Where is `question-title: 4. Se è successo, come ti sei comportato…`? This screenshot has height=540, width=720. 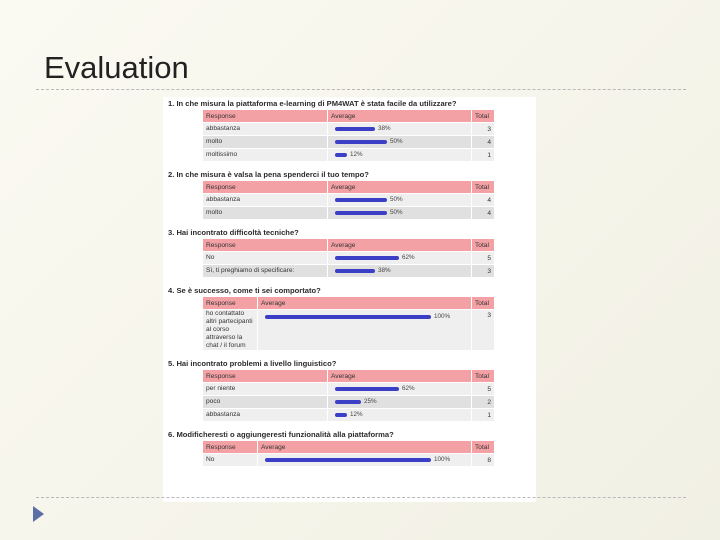
question-title: 4. Se è successo, come ti sei comportato… is located at coordinates (244, 290).